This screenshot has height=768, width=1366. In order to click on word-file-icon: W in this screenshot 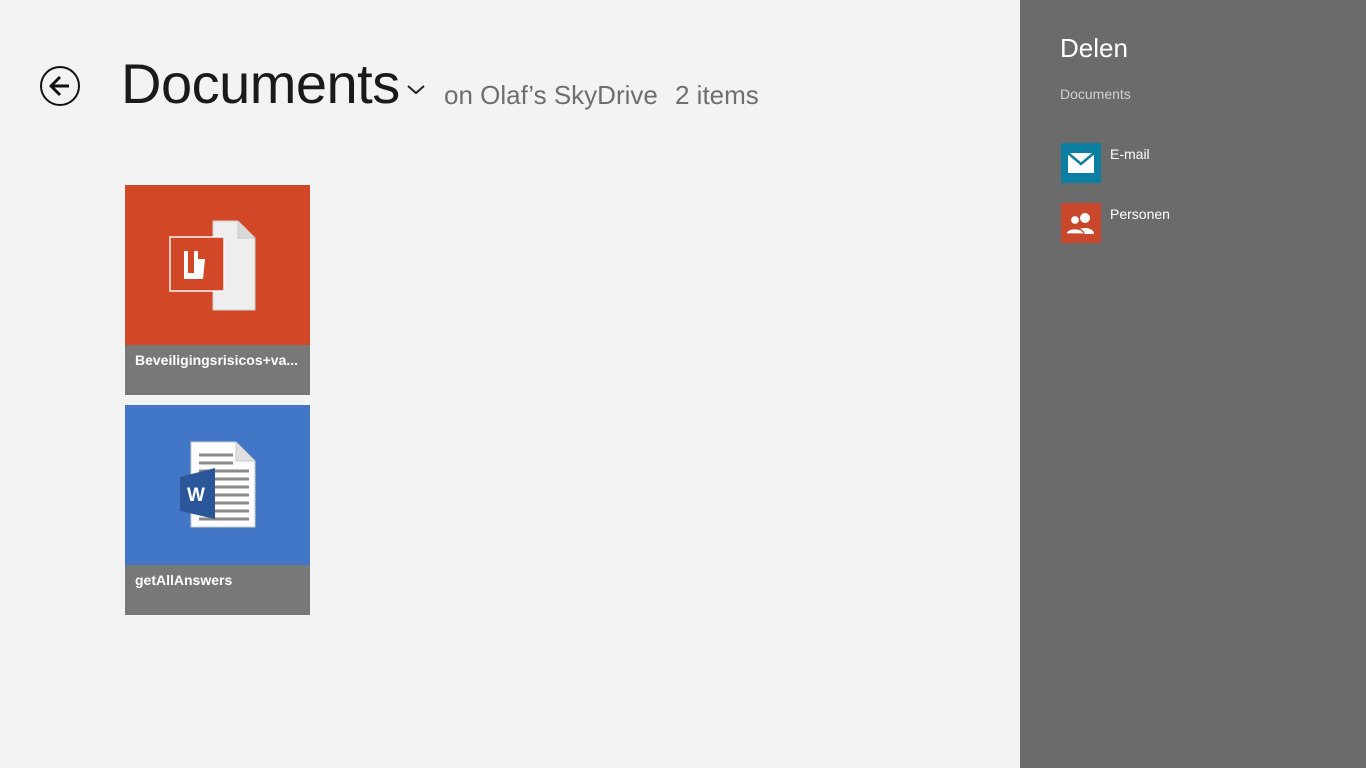, I will do `click(218, 484)`.